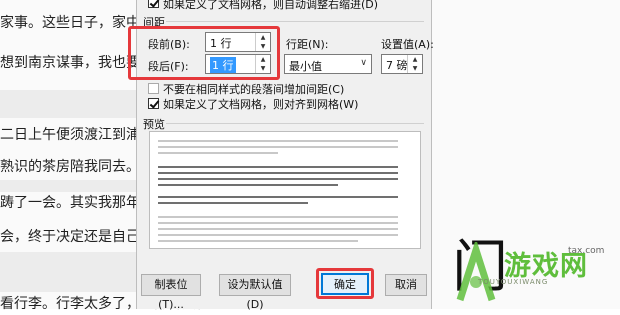 The height and width of the screenshot is (315, 620). Describe the element at coordinates (476, 272) in the screenshot. I see `watermark-logo-icon` at that location.